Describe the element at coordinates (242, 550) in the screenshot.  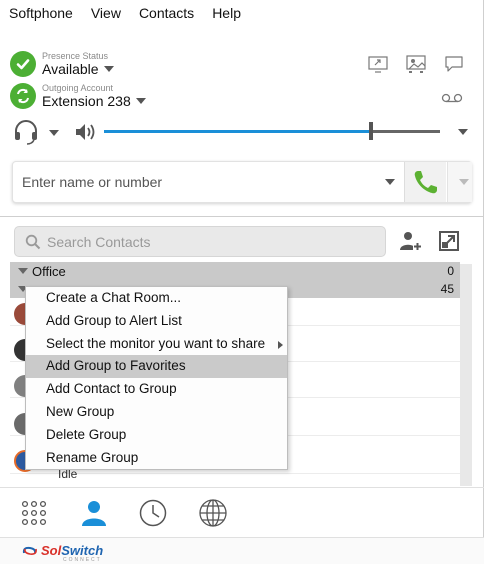
I see `footer: SolSwitch CONNECT` at that location.